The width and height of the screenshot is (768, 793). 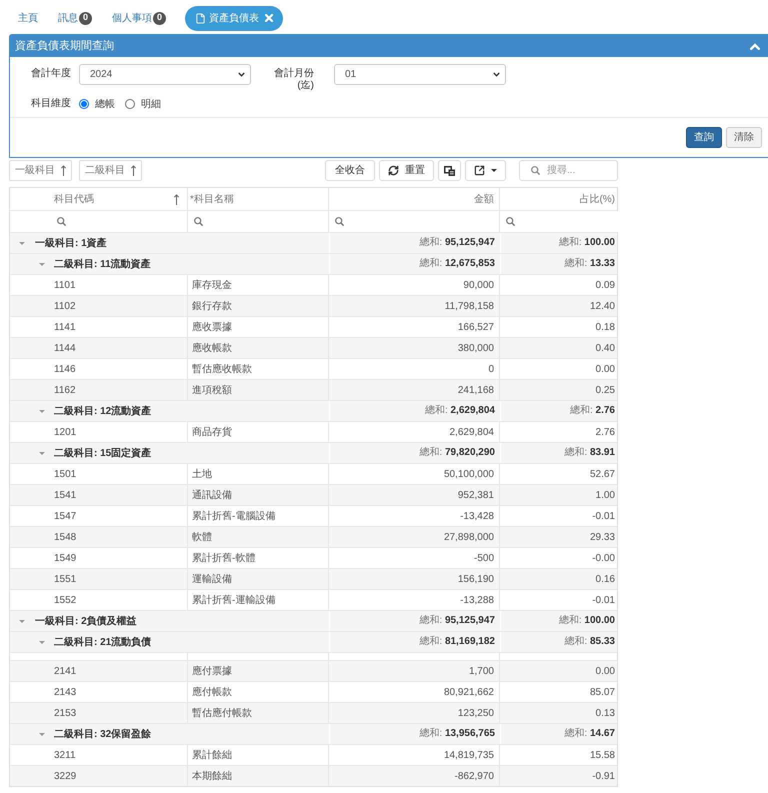 I want to click on table-cell-text: 0.13, so click(x=605, y=713).